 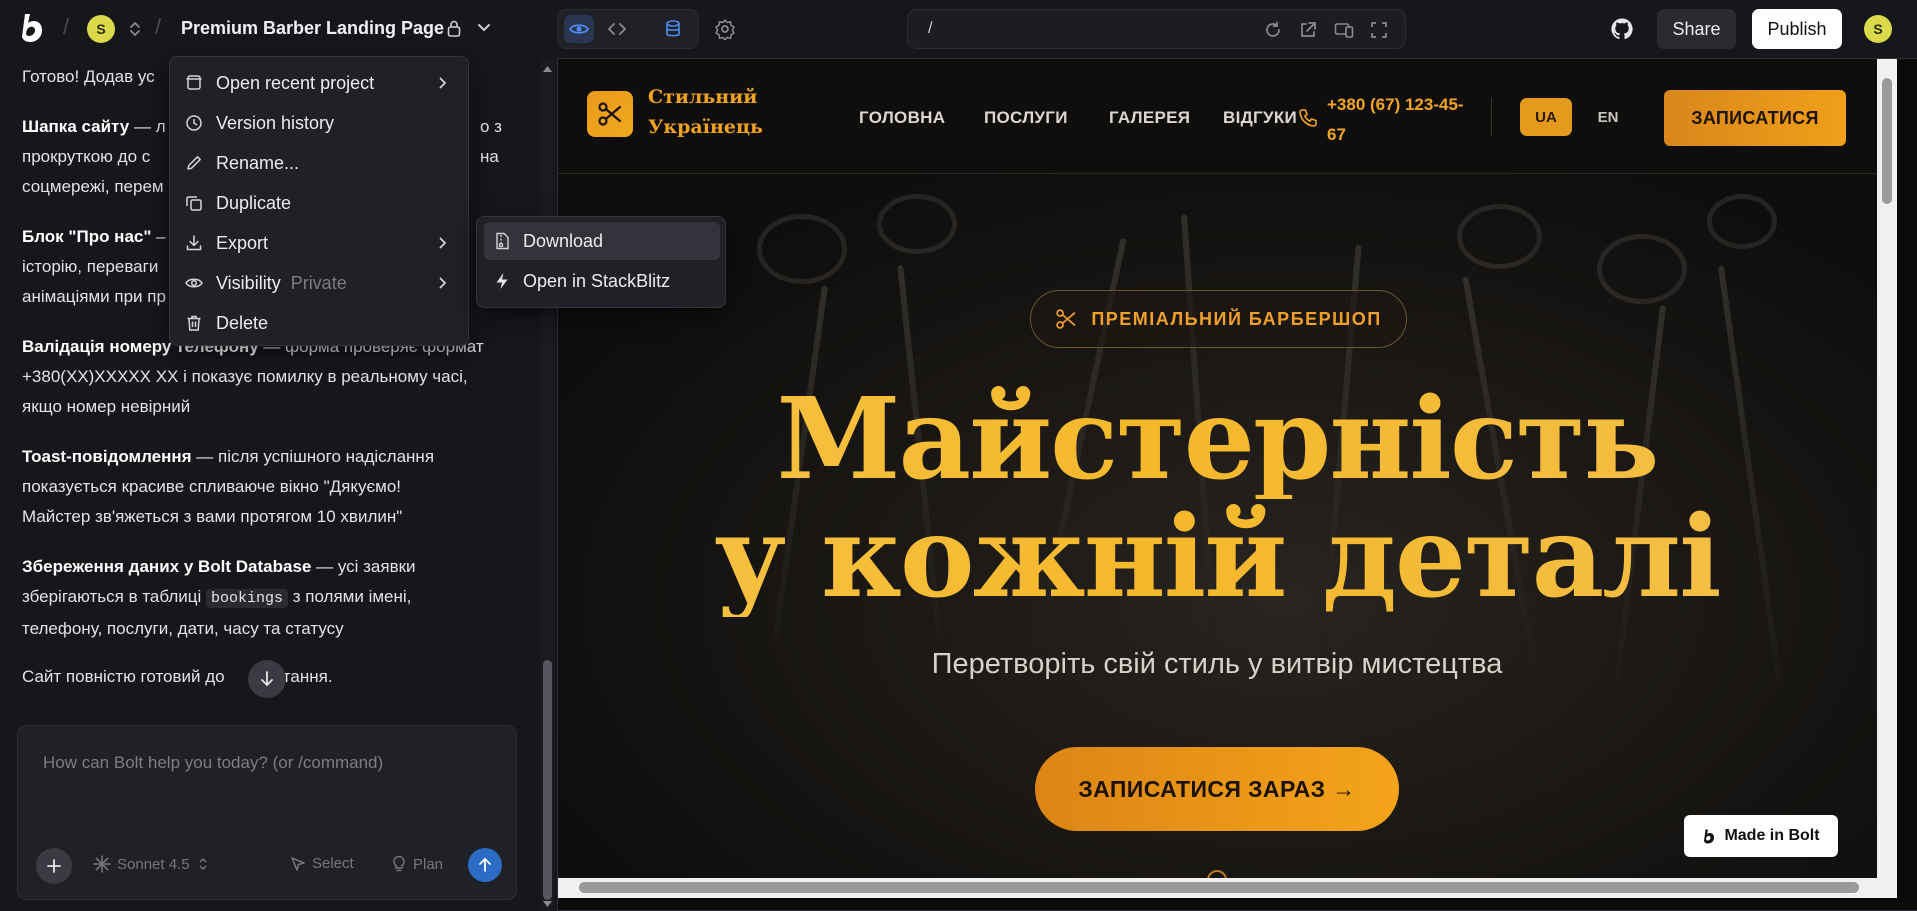 I want to click on hero-badge: ПРЕМІАЛЬНИЙ БАРБЕРШОП, so click(x=1218, y=319).